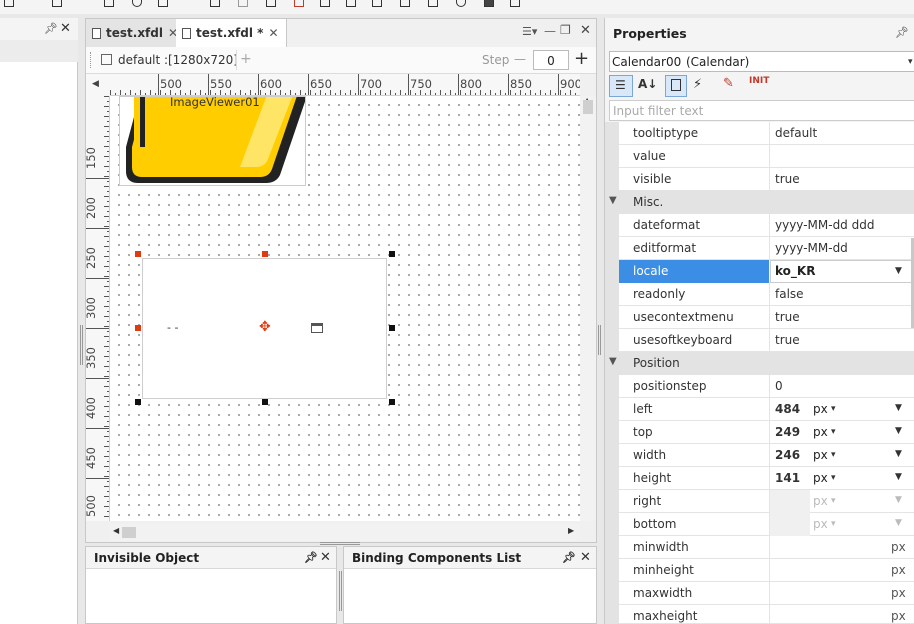  Describe the element at coordinates (392, 402) in the screenshot. I see `resize-handle-se` at that location.